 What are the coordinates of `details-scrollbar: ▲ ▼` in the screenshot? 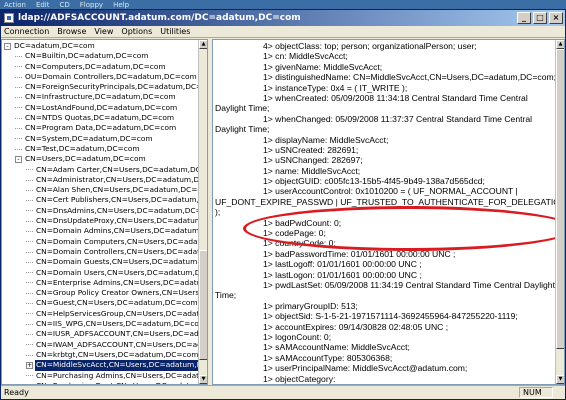 It's located at (559, 212).